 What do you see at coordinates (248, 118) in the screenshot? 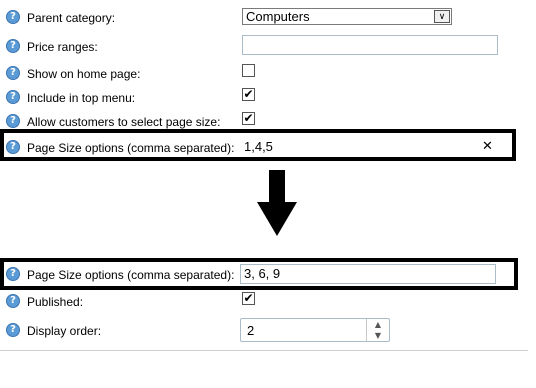
I see `allow-page-size-checkbox: ✔` at bounding box center [248, 118].